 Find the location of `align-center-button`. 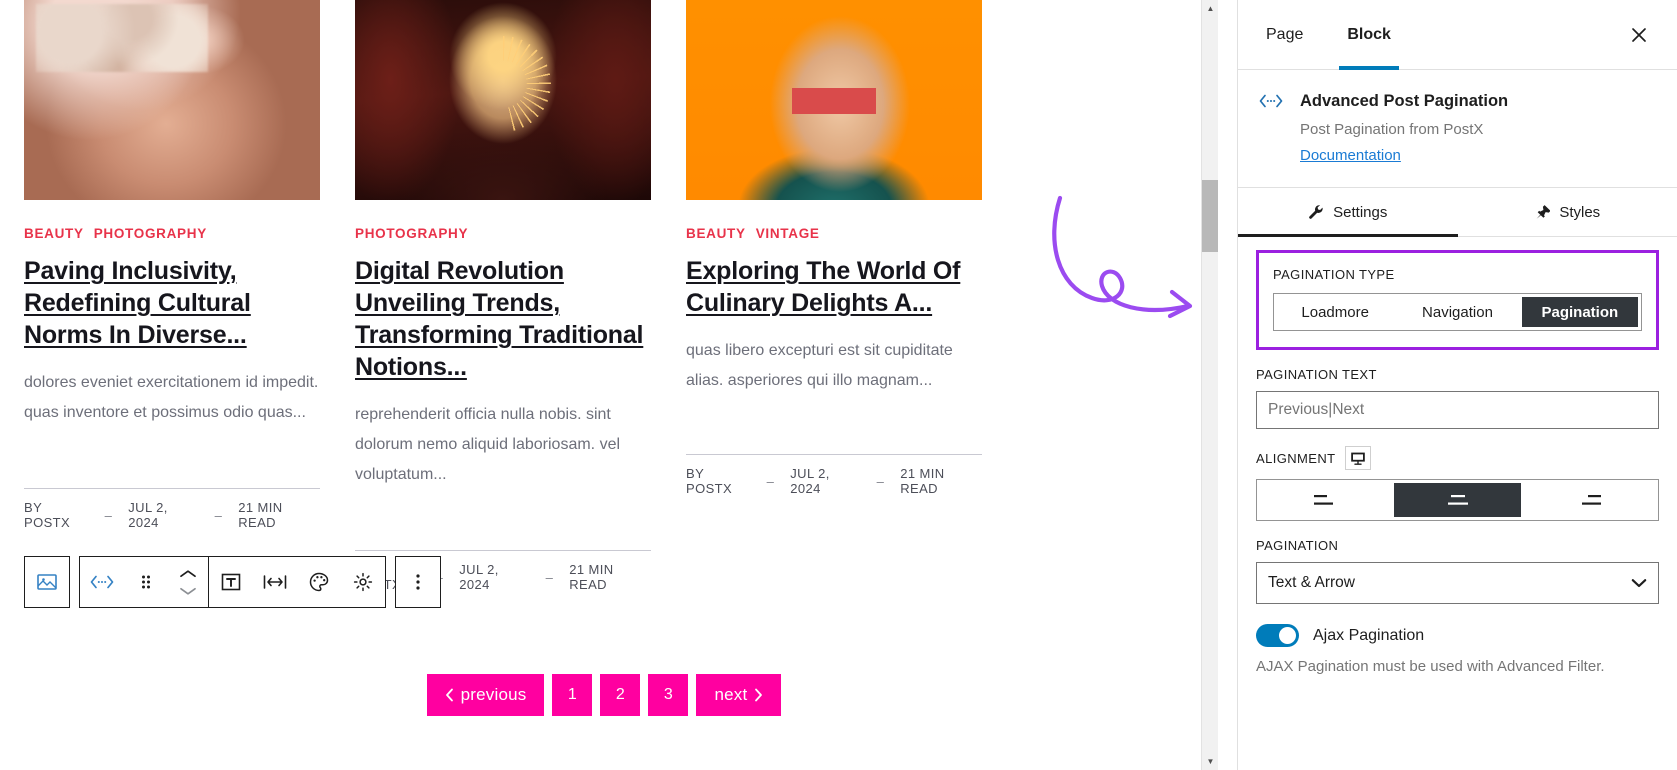

align-center-button is located at coordinates (1457, 500).